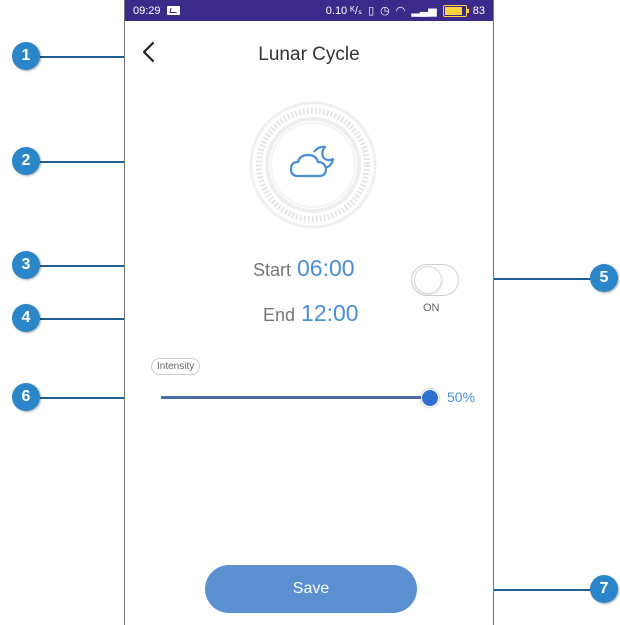 Image resolution: width=620 pixels, height=625 pixels. I want to click on callout-4: 4, so click(26, 318).